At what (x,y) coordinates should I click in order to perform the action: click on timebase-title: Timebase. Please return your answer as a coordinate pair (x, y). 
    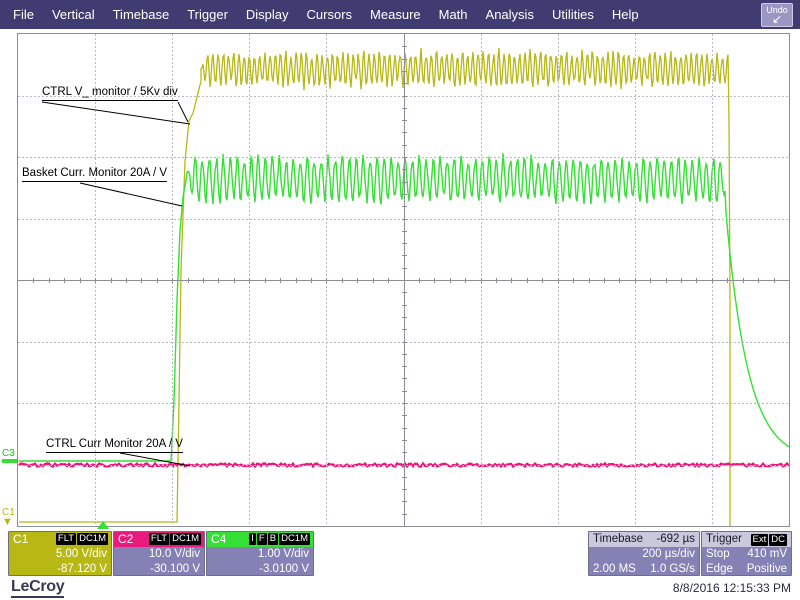
    Looking at the image, I should click on (618, 539).